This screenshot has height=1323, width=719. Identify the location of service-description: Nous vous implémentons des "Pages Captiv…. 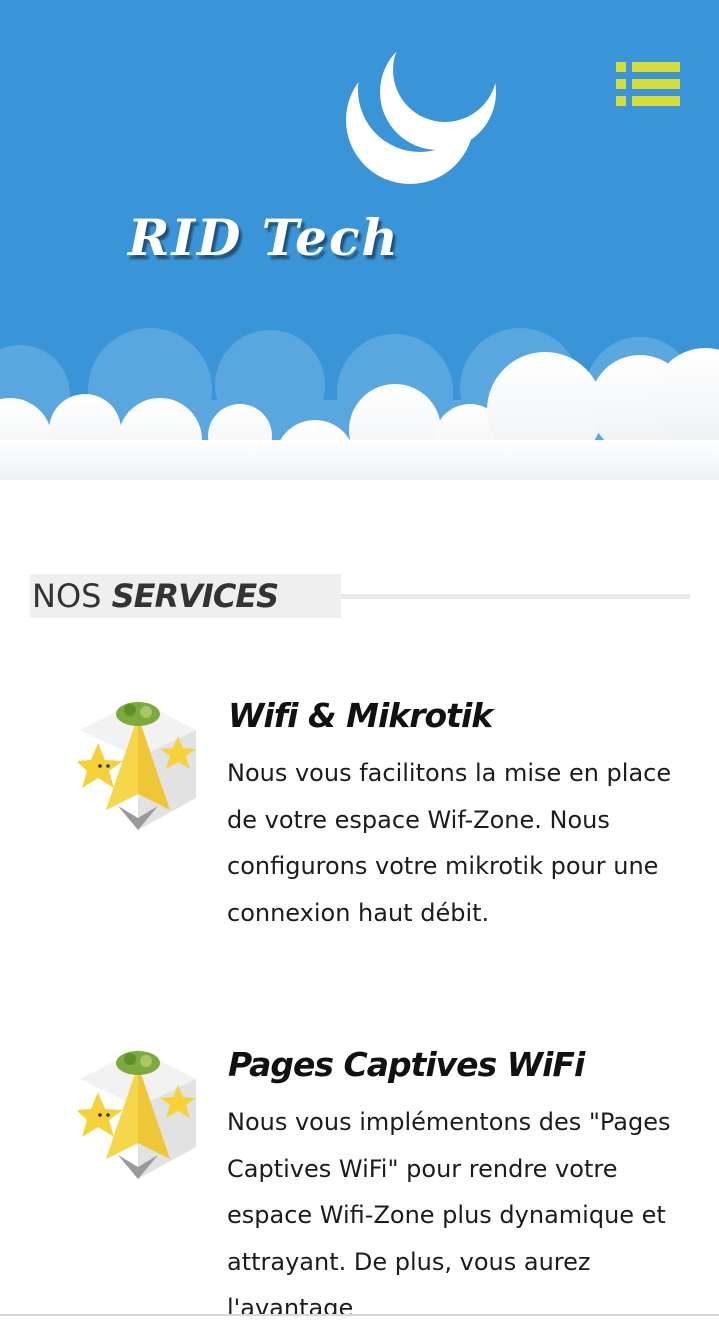
(449, 1215).